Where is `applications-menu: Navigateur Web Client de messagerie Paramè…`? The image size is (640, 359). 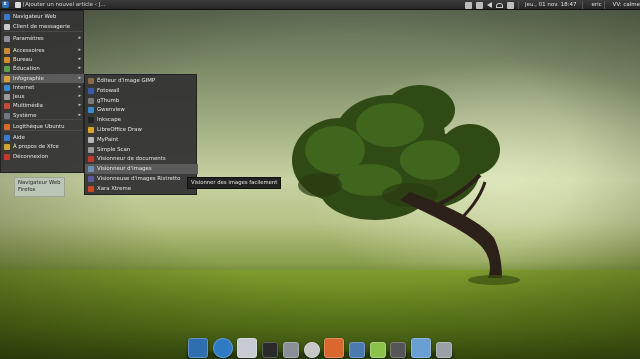
applications-menu: Navigateur Web Client de messagerie Paramè… is located at coordinates (42, 91).